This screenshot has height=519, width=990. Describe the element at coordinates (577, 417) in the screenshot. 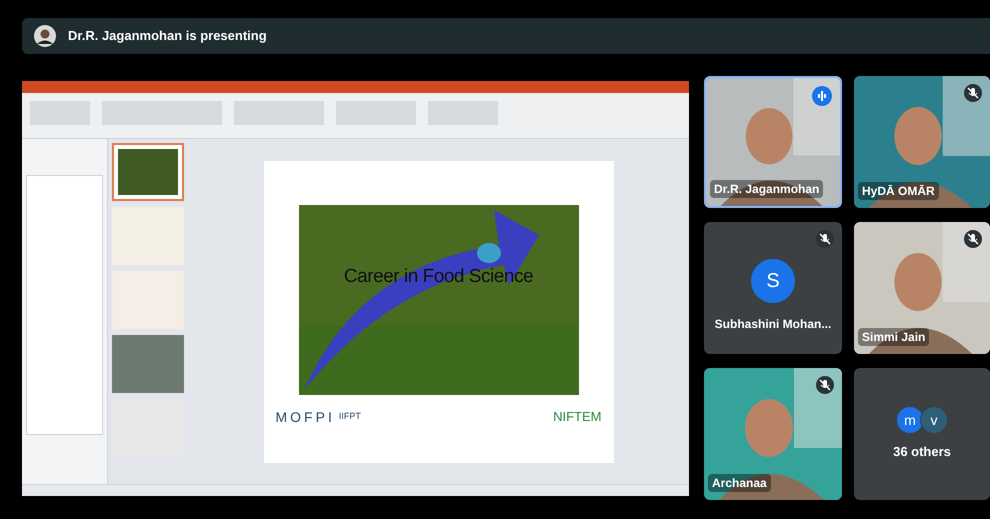

I see `logo-text: NIFTEM` at that location.